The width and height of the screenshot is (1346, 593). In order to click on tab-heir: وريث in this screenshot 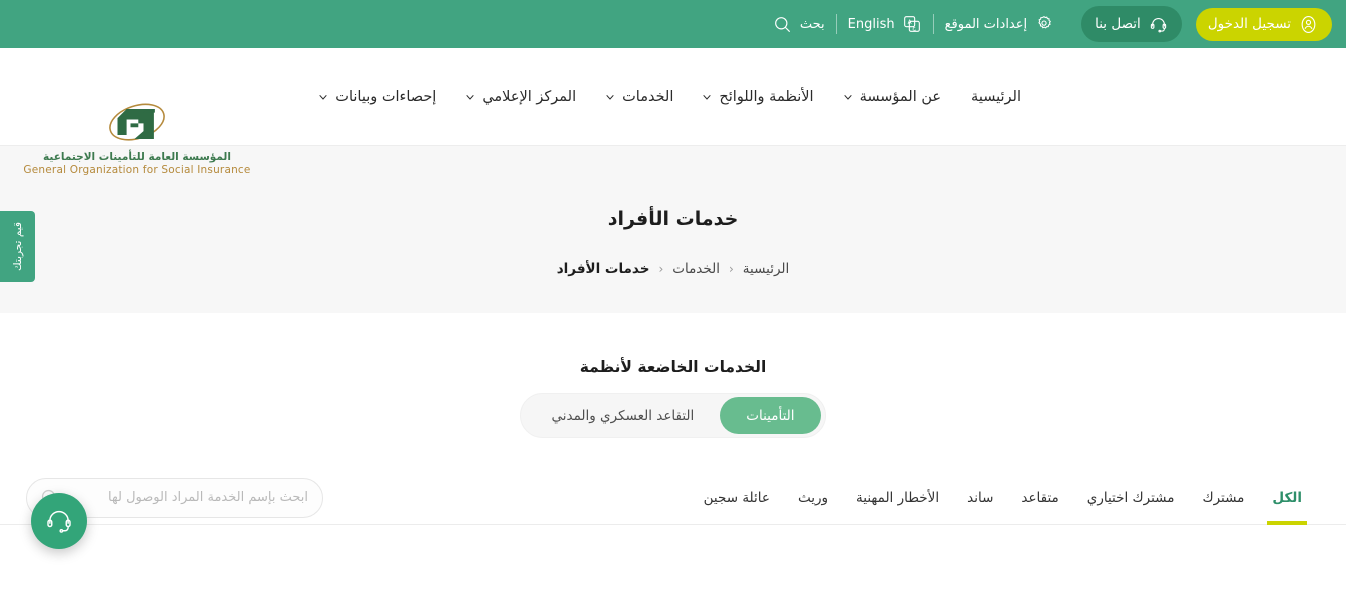, I will do `click(813, 498)`.